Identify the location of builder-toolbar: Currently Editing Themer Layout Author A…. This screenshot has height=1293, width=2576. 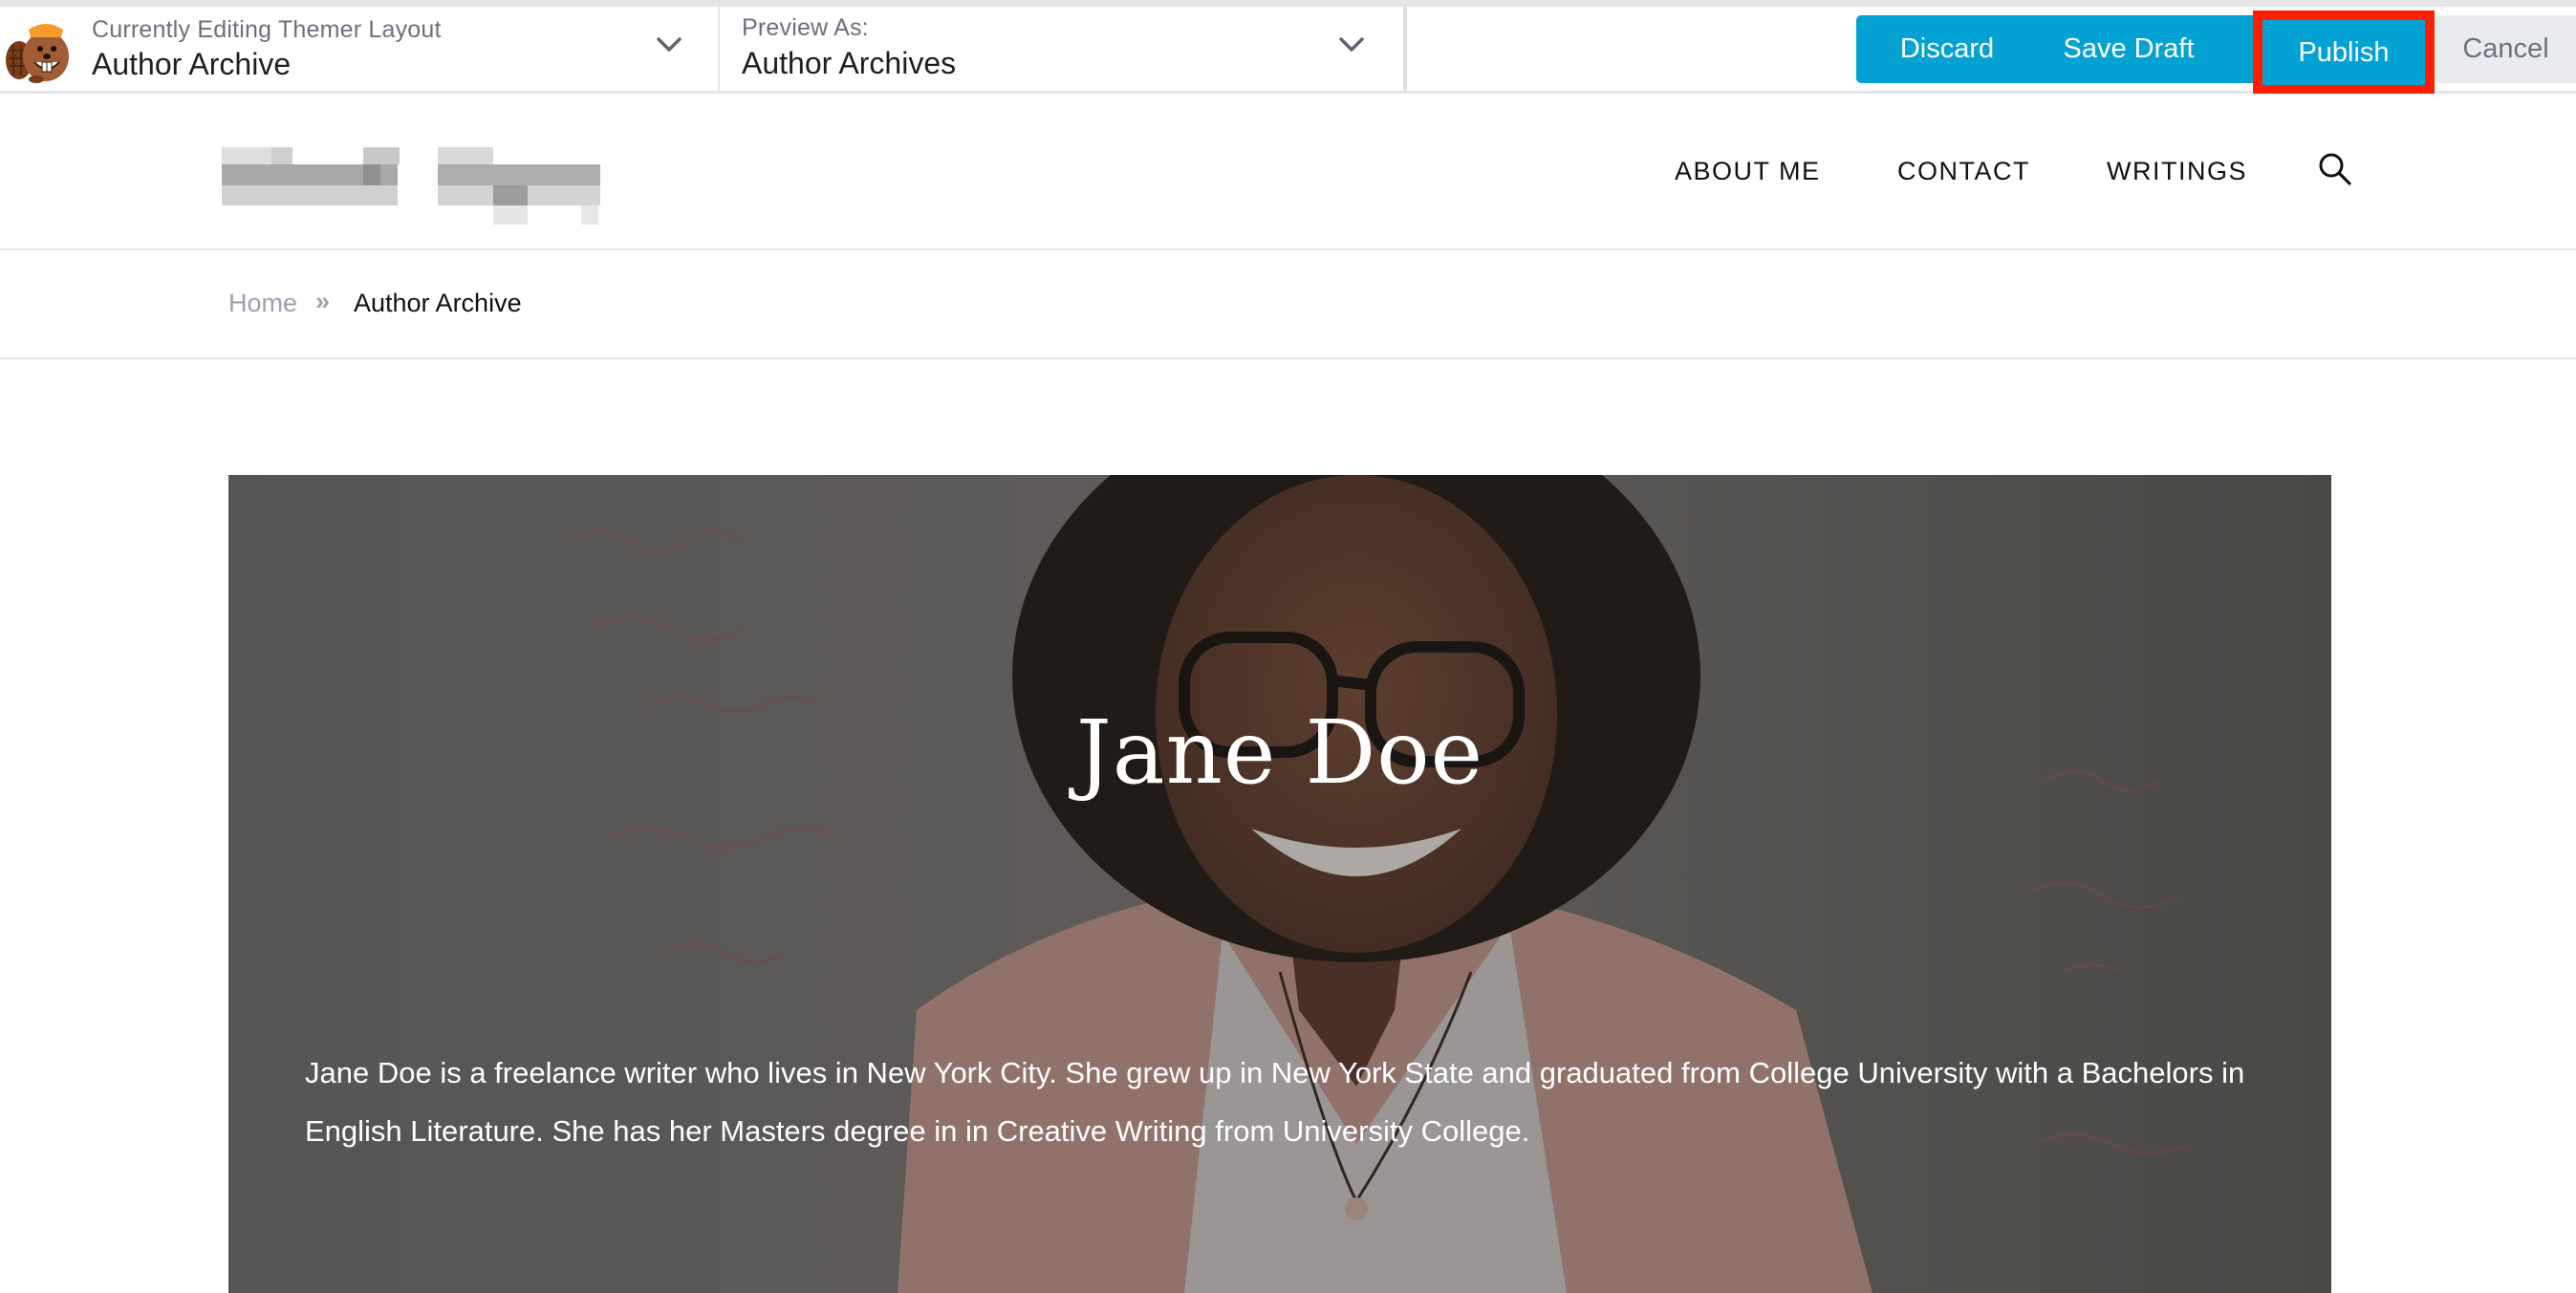
(1288, 48).